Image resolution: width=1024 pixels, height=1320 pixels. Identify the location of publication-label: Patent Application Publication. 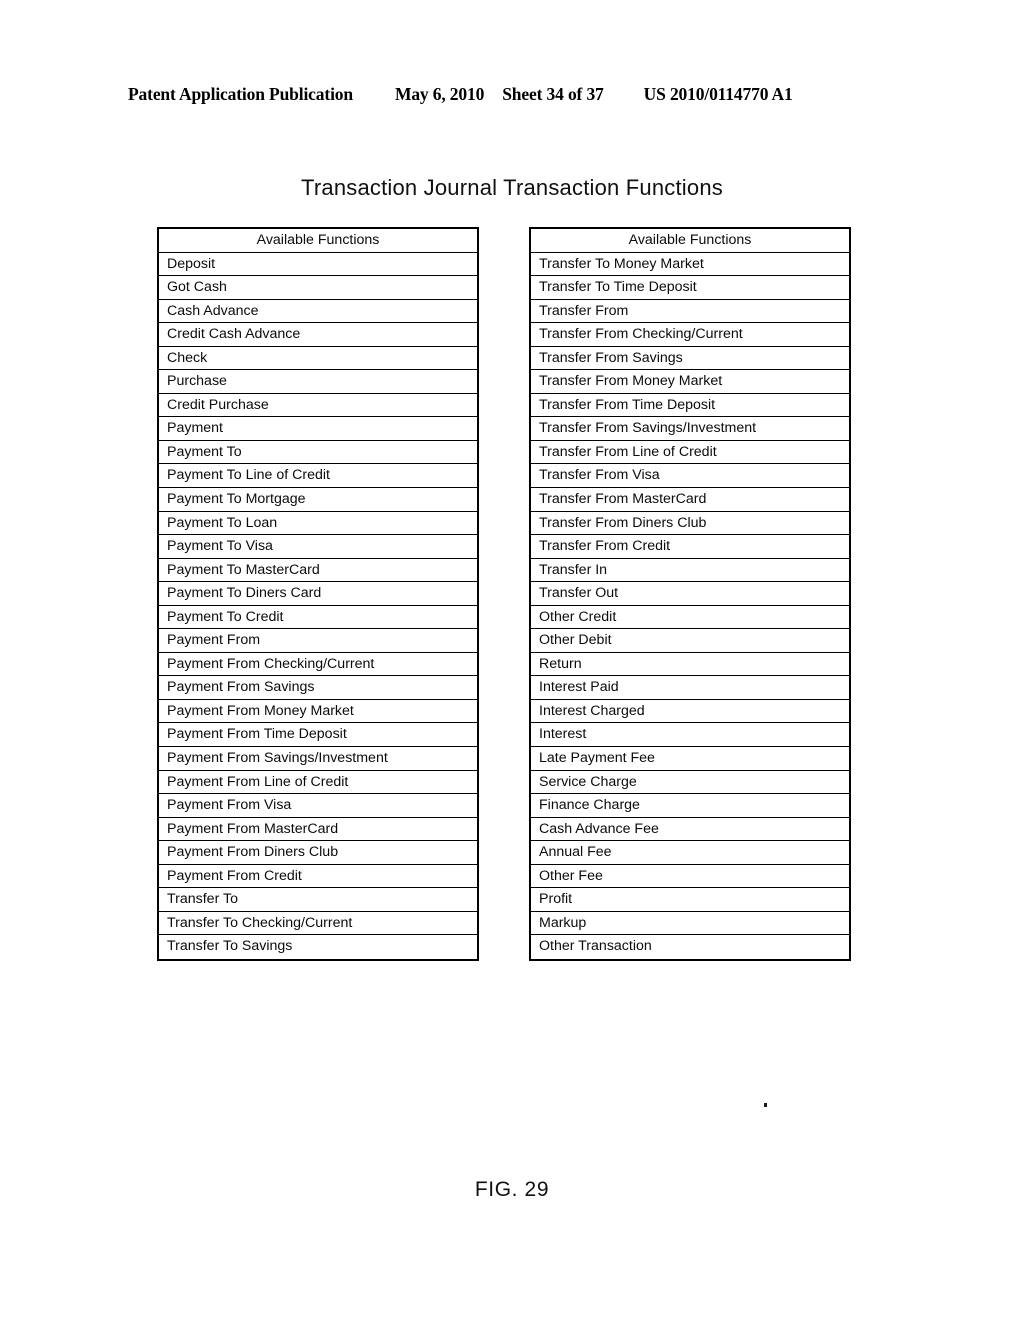
(240, 94).